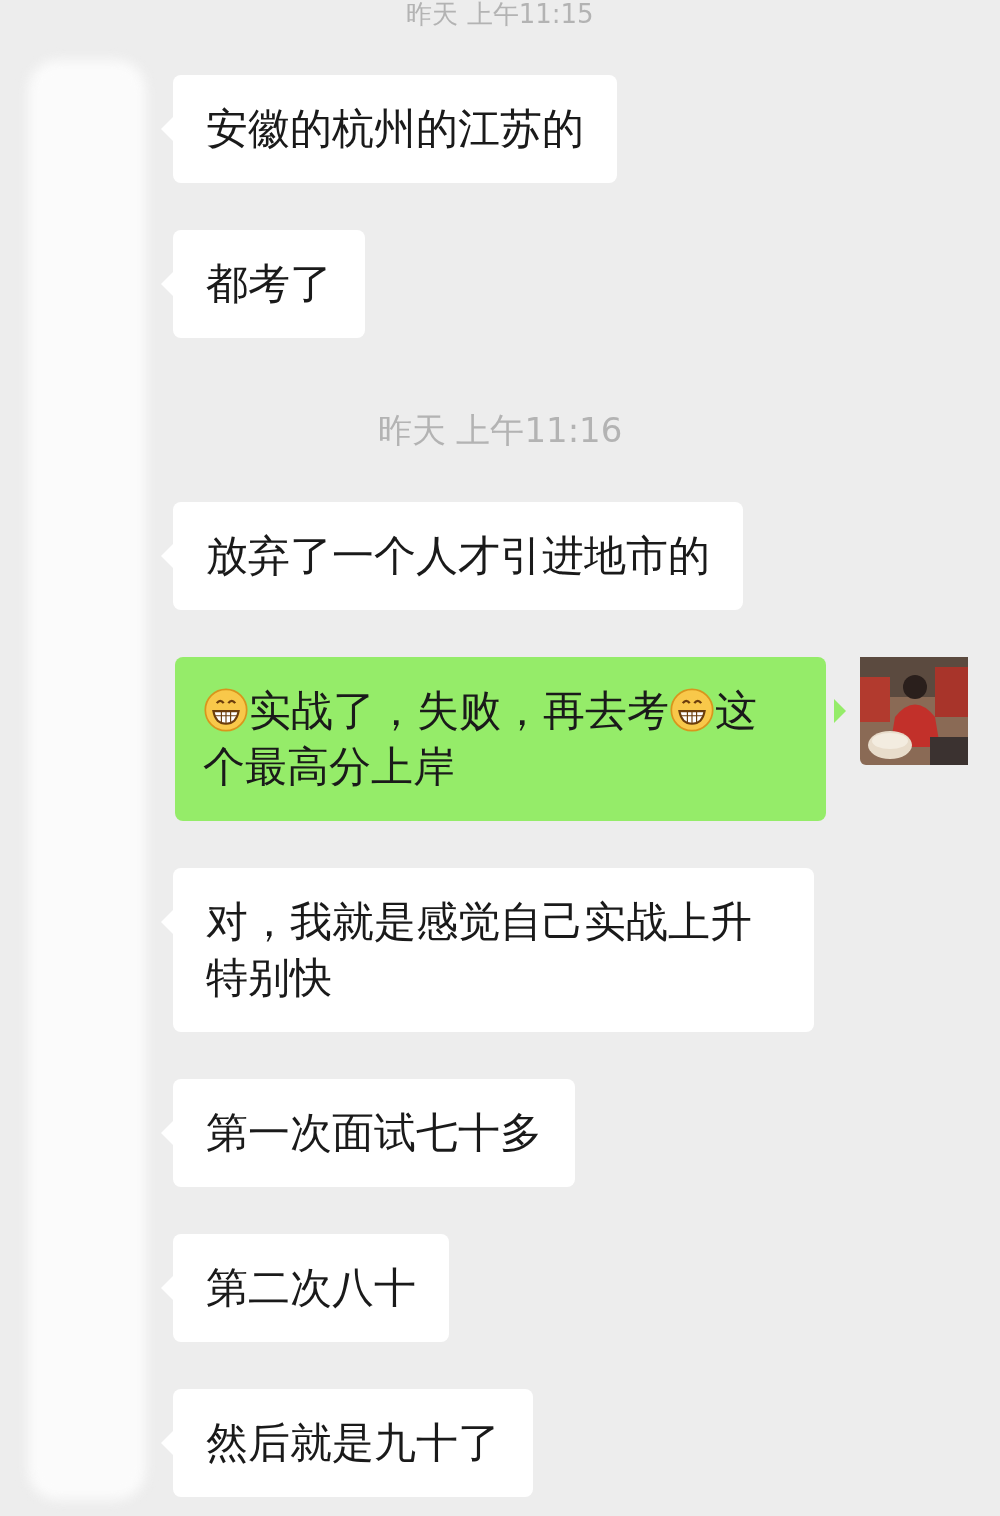  I want to click on message-bubble: 对，我就是感觉自己实战上升特别快, so click(493, 950).